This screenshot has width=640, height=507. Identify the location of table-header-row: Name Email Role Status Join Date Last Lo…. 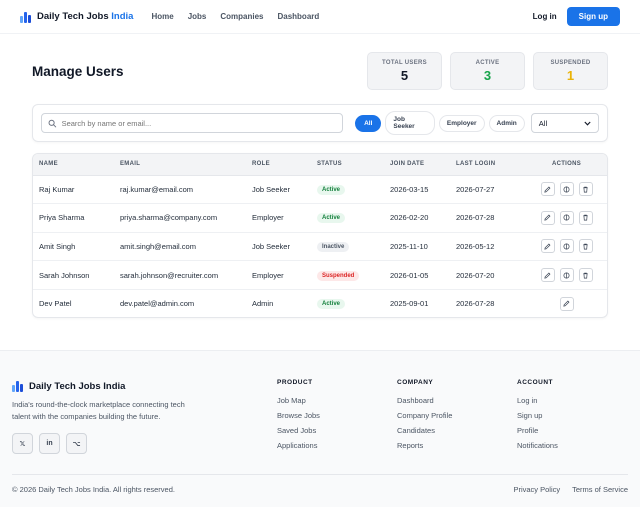
(320, 165).